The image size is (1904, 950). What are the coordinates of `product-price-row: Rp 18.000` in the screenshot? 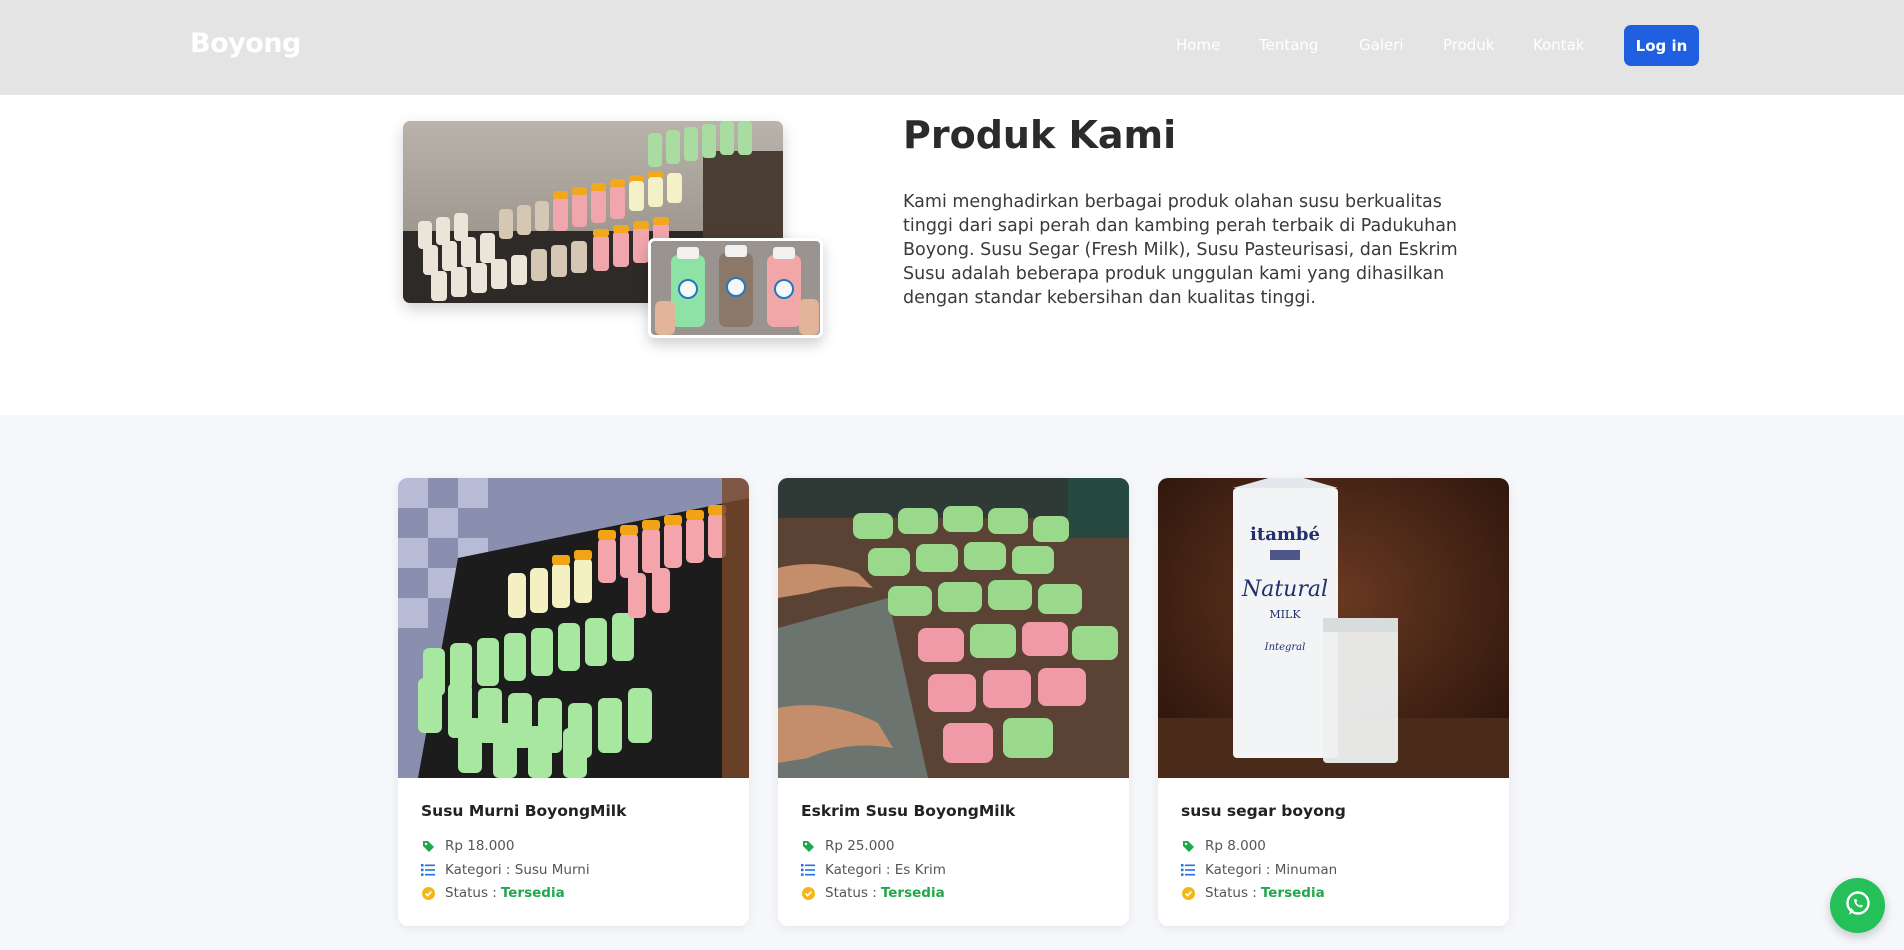 It's located at (467, 846).